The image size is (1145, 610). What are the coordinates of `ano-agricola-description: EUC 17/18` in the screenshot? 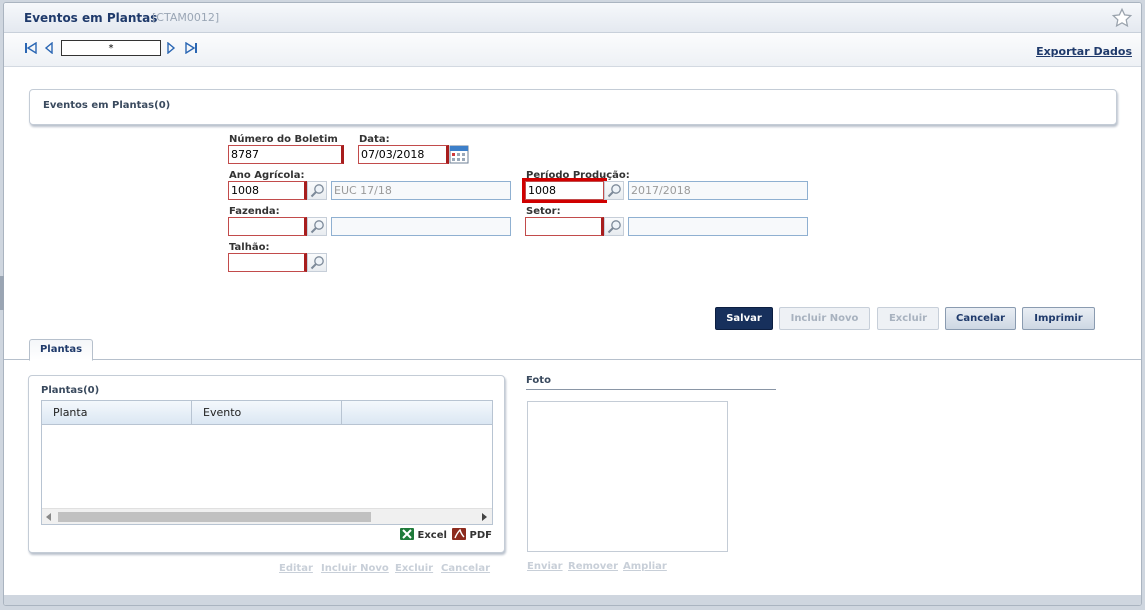 It's located at (421, 190).